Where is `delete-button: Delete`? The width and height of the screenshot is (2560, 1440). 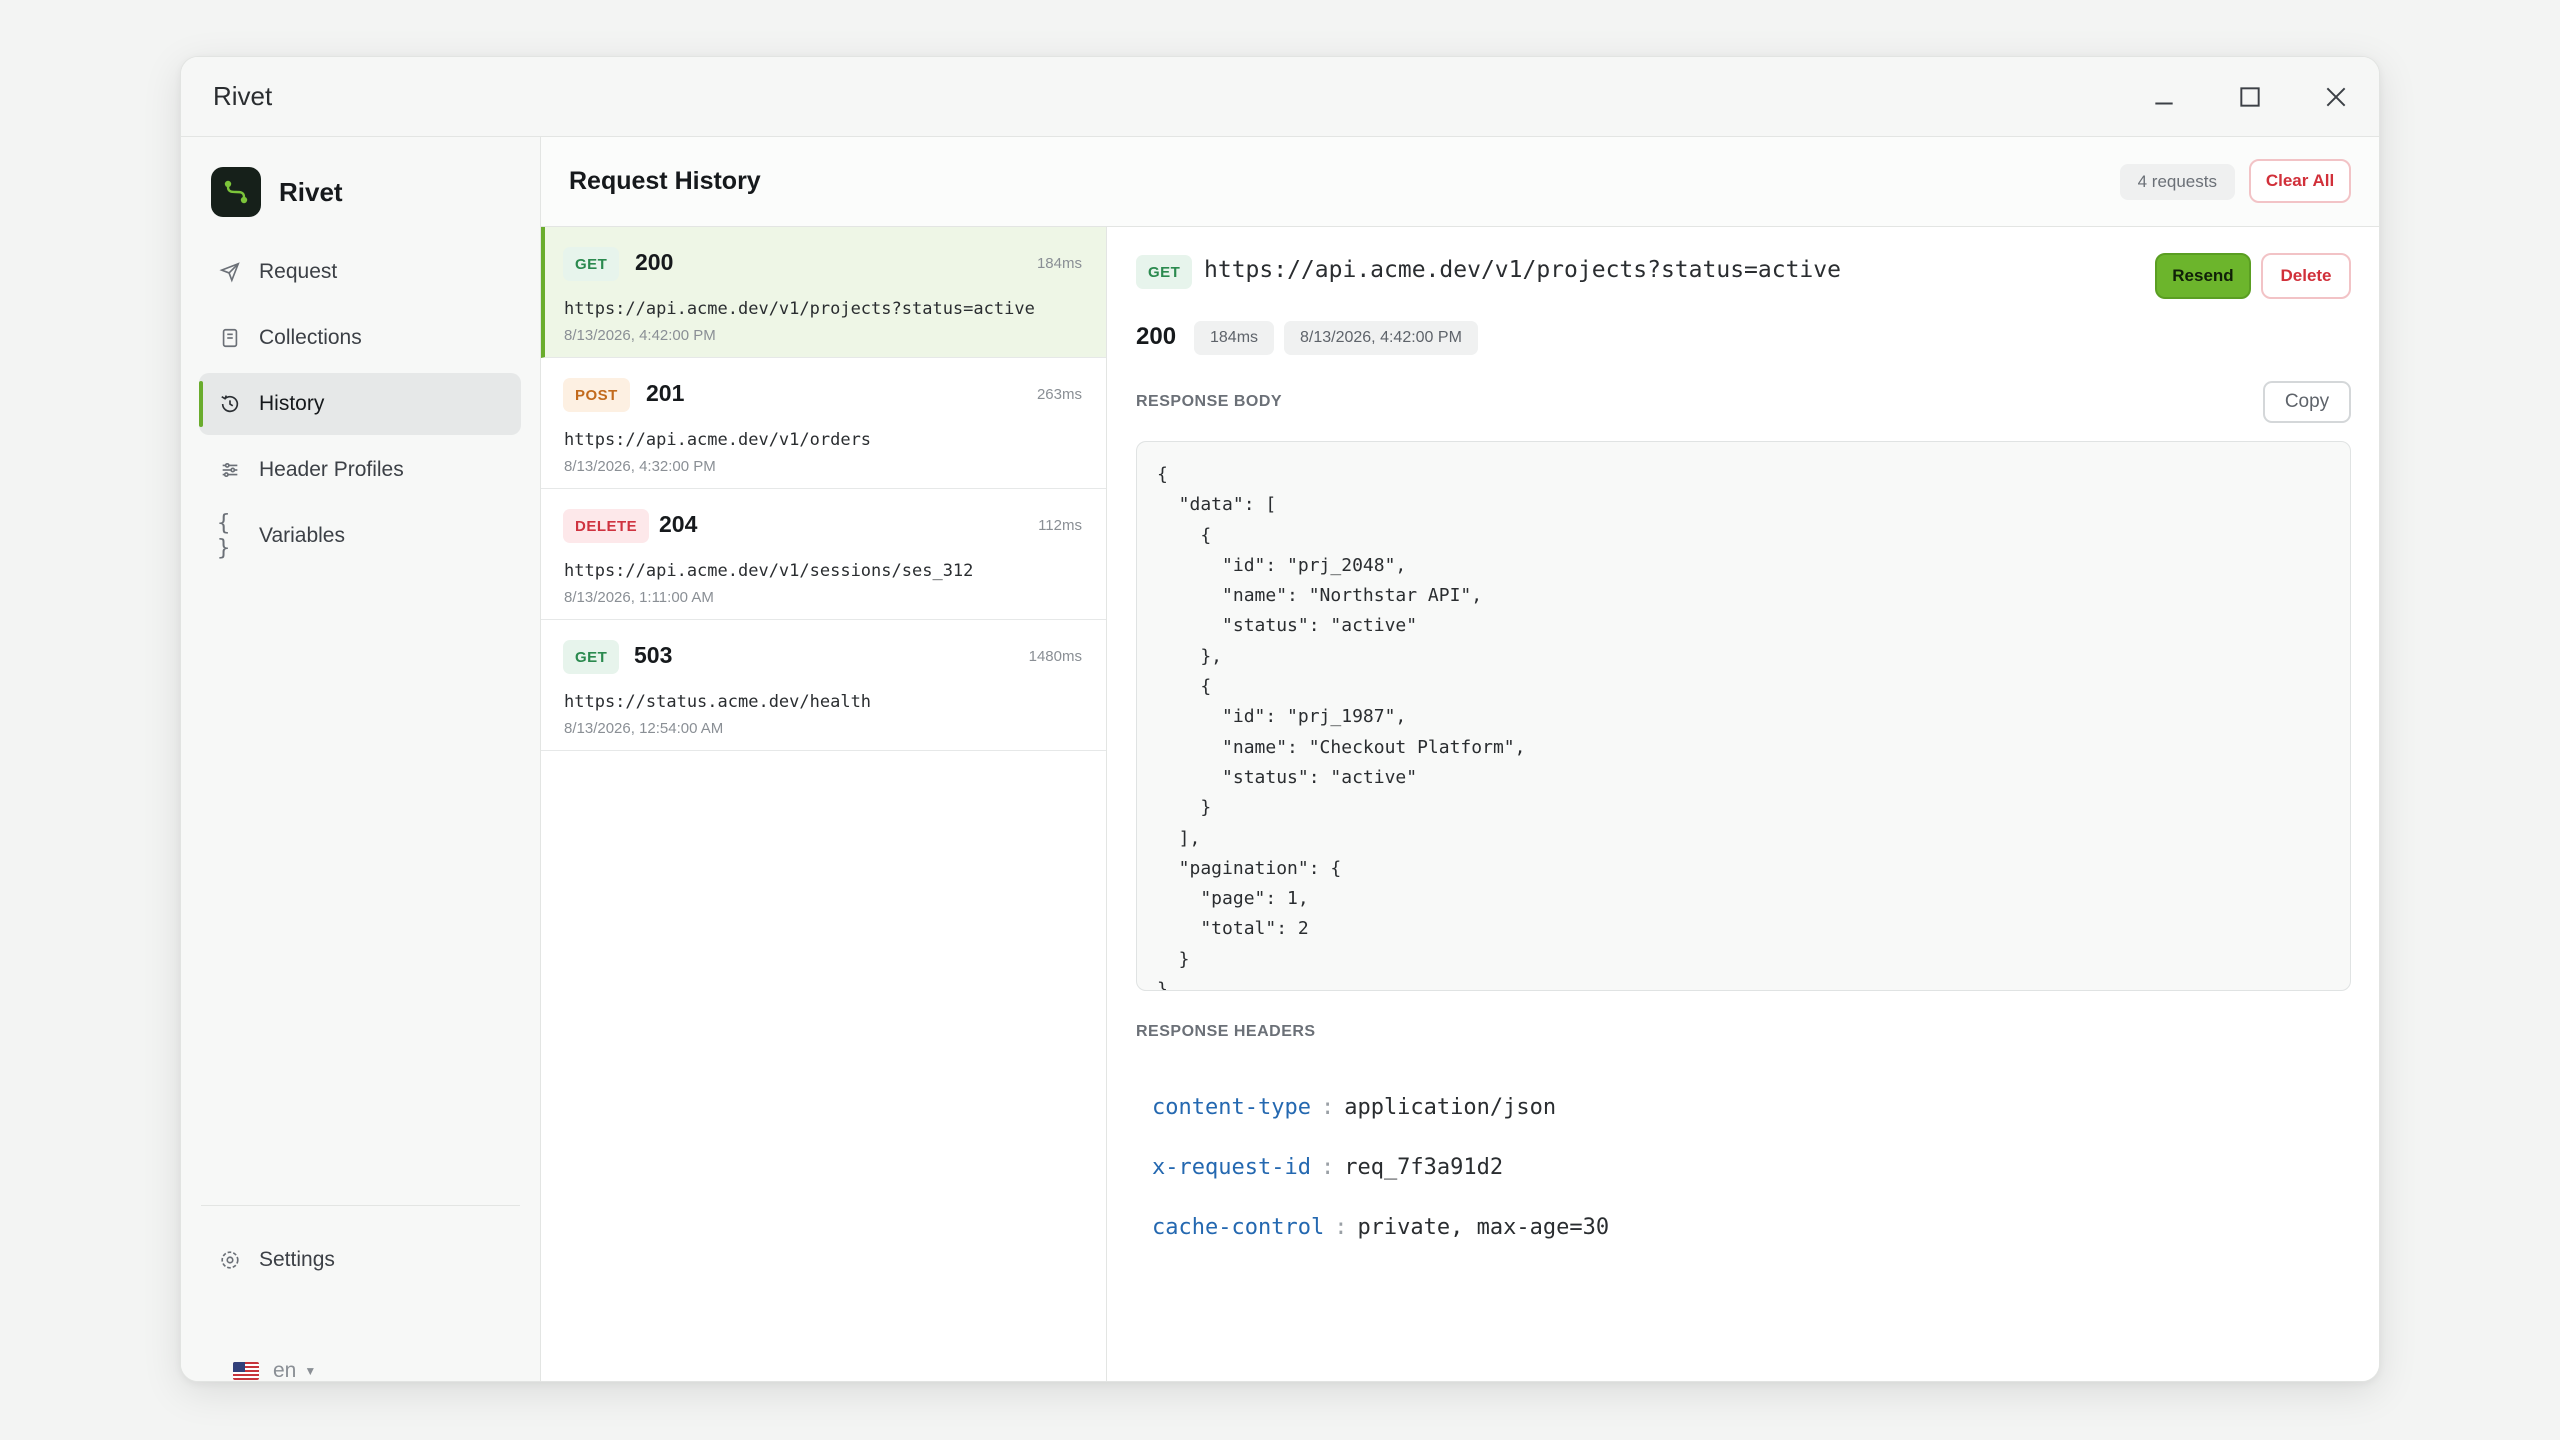 delete-button: Delete is located at coordinates (2306, 276).